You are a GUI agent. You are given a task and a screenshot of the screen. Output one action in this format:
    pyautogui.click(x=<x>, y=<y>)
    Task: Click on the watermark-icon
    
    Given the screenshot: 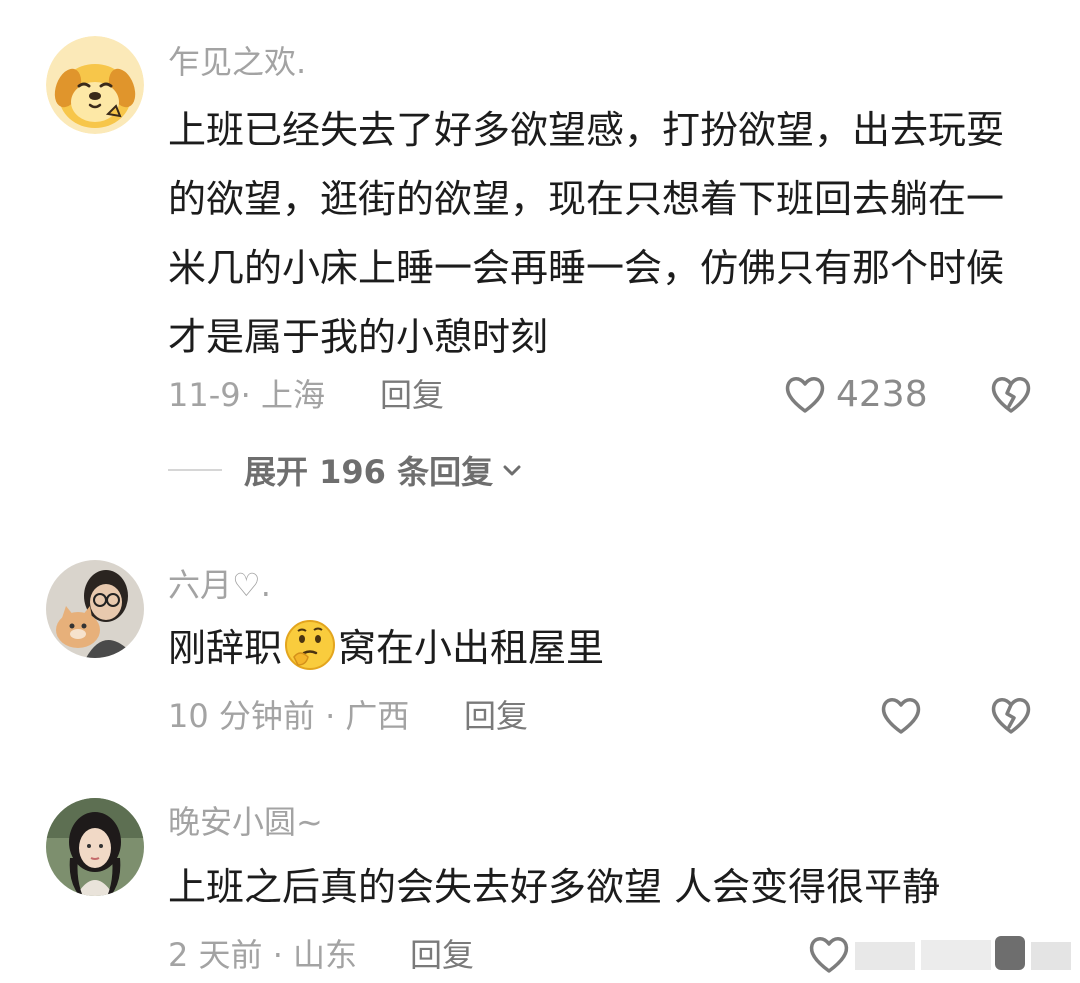 What is the action you would take?
    pyautogui.click(x=963, y=953)
    